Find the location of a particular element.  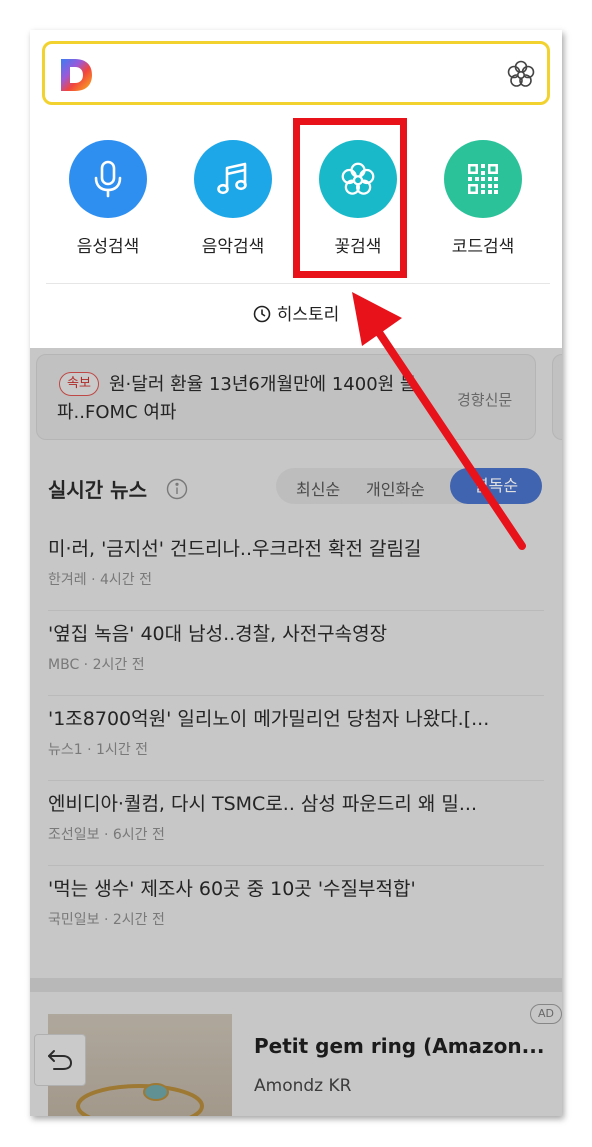

voice-search-circle is located at coordinates (108, 179).